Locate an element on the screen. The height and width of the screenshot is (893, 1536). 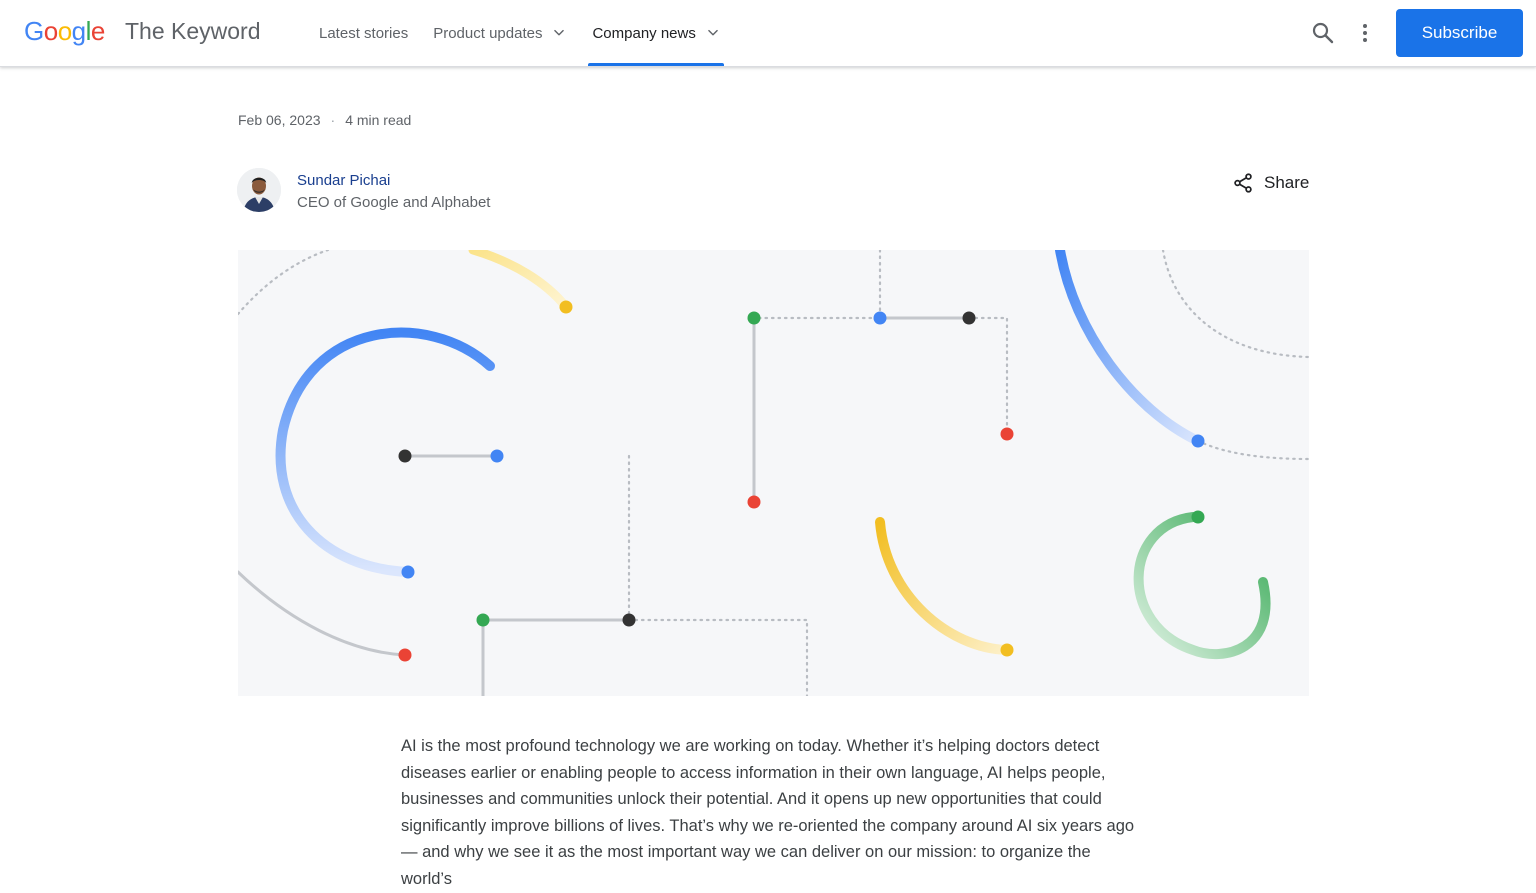
search-icon is located at coordinates (1323, 33).